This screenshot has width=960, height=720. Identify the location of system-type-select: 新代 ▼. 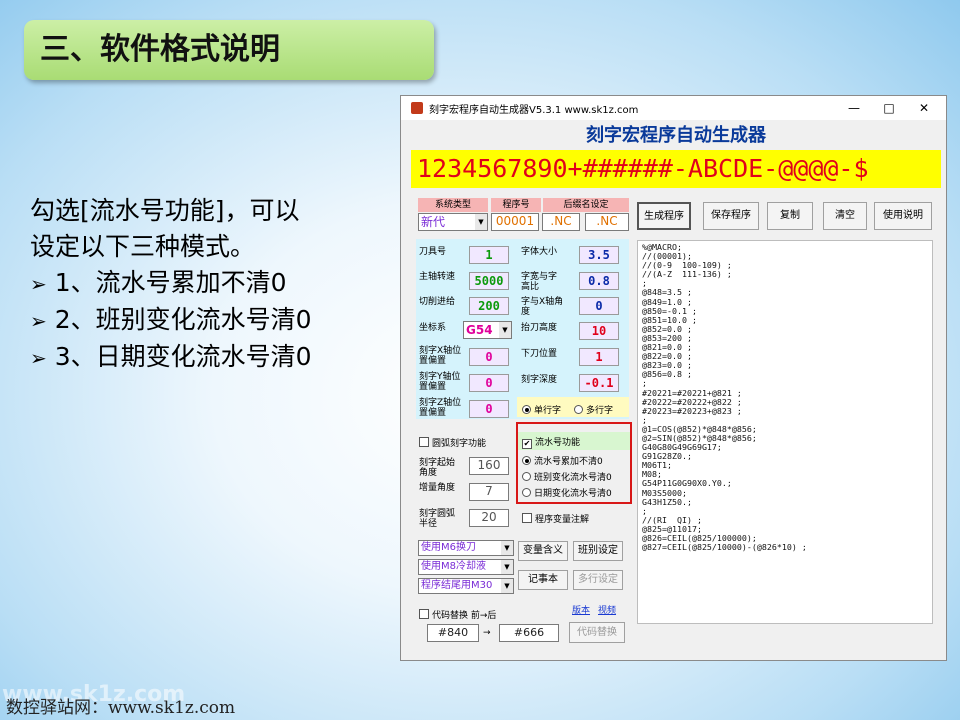
(453, 222).